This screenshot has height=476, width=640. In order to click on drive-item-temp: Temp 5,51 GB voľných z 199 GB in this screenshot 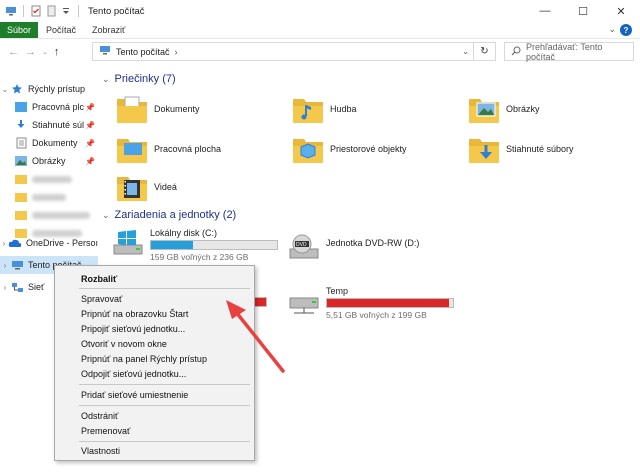, I will do `click(371, 303)`.